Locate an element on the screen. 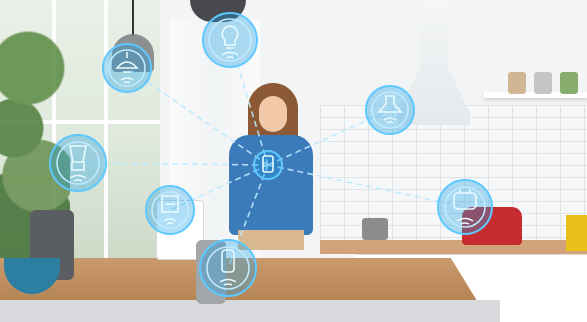  range-hood-icon is located at coordinates (390, 110).